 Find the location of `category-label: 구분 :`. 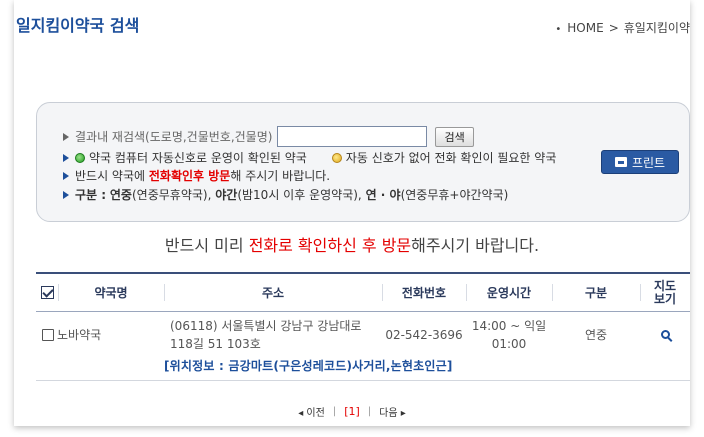

category-label: 구분 : is located at coordinates (91, 195).